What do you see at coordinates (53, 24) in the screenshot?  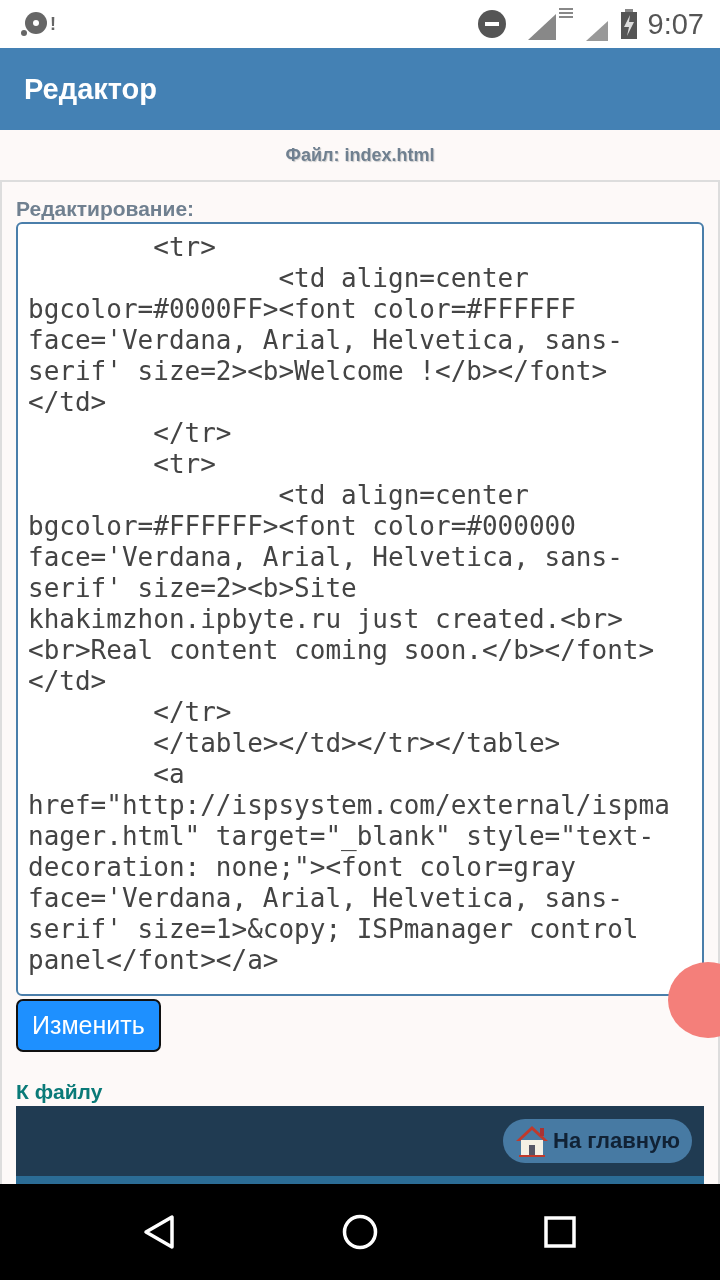 I see `notification-mark: !` at bounding box center [53, 24].